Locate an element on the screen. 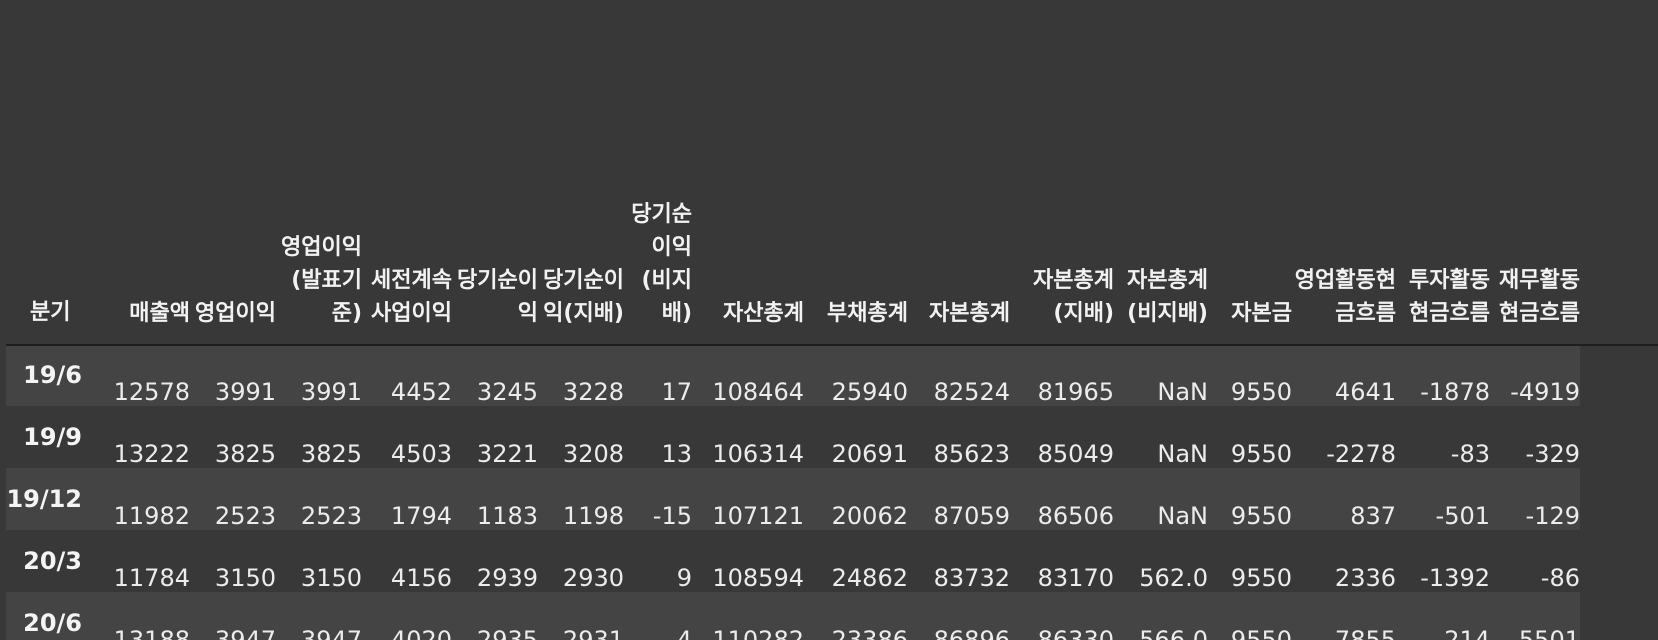 This screenshot has width=1658, height=640. column-header: 당기순이익 is located at coordinates (497, 297).